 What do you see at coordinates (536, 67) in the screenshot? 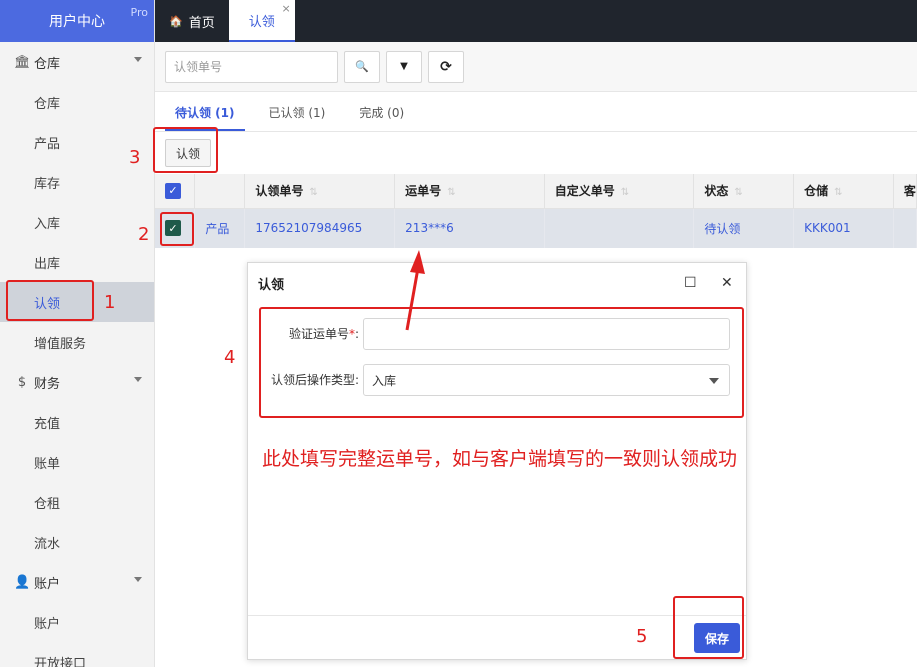
I see `search-toolbar: 认领单号 🔍 ▼ ⟳` at bounding box center [536, 67].